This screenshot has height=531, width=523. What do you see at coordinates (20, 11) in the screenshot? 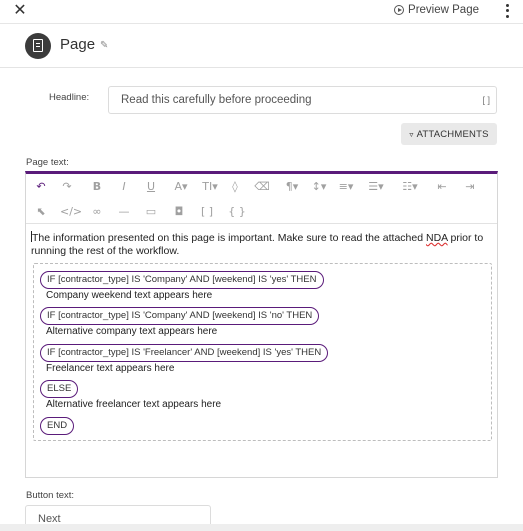
I see `close-icon: ✕` at bounding box center [20, 11].